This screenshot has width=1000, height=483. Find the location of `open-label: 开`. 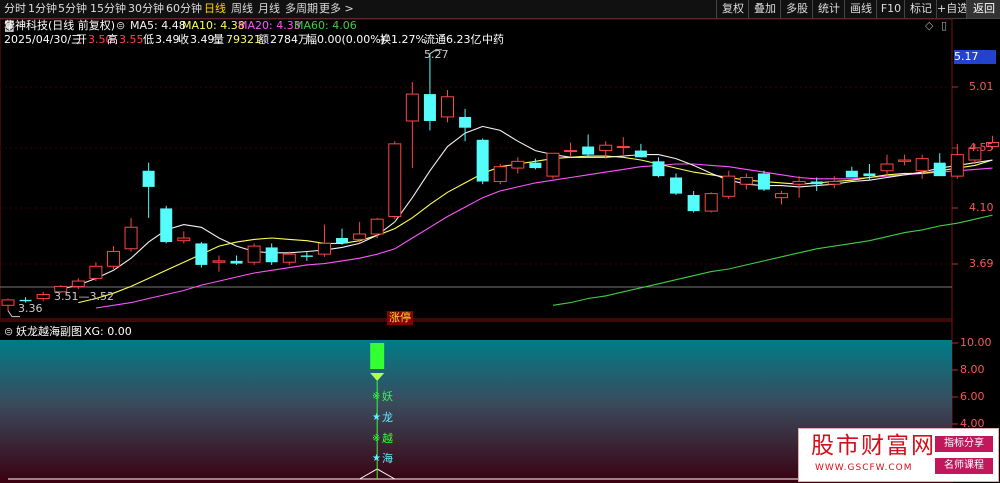

open-label: 开 is located at coordinates (81, 39).